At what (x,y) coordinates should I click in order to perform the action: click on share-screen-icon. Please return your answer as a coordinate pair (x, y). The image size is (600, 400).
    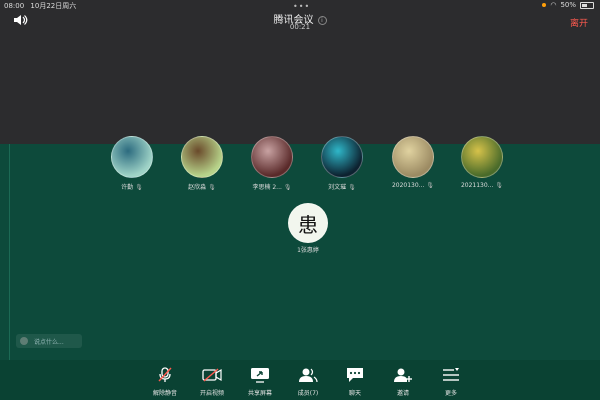
    Looking at the image, I should click on (260, 375).